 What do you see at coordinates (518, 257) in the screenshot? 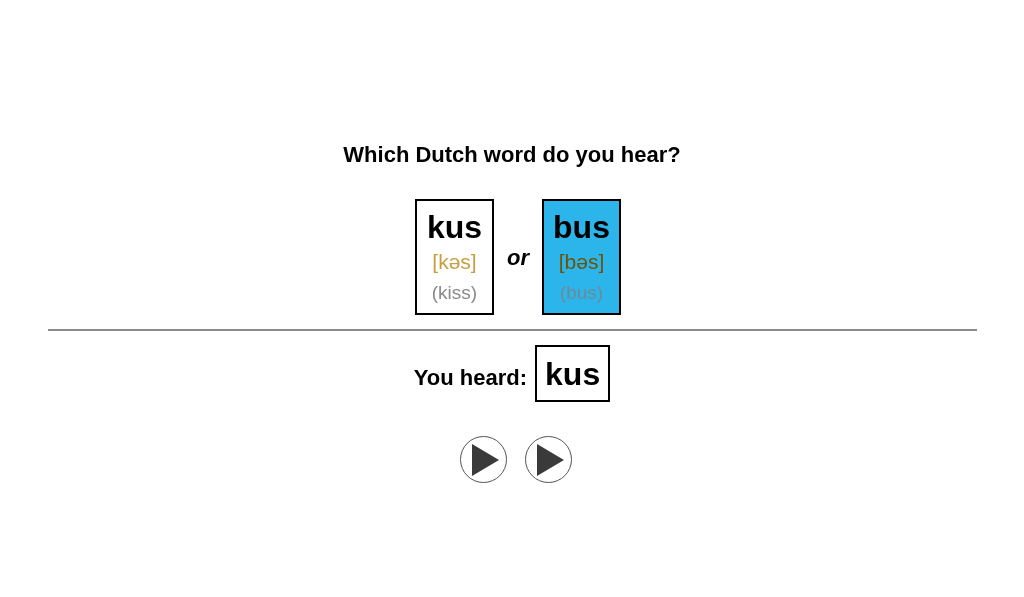
I see `separator-text: or` at bounding box center [518, 257].